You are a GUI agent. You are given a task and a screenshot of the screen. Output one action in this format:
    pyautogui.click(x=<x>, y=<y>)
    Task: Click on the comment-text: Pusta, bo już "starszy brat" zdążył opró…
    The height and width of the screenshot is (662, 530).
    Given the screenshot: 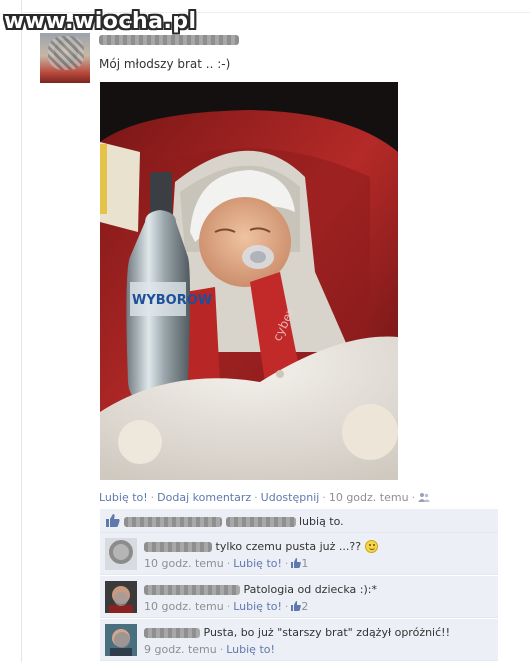 What is the action you would take?
    pyautogui.click(x=327, y=632)
    